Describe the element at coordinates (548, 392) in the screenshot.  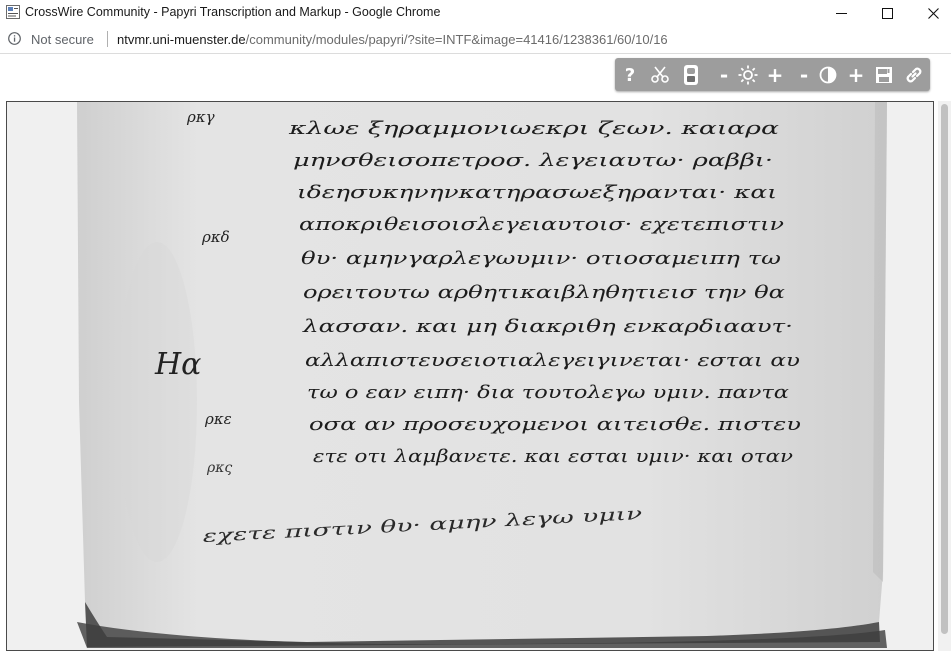
I see `manuscript-line: τω ο εαν ειπη· δια τουτολεγω υμιν. παντα` at that location.